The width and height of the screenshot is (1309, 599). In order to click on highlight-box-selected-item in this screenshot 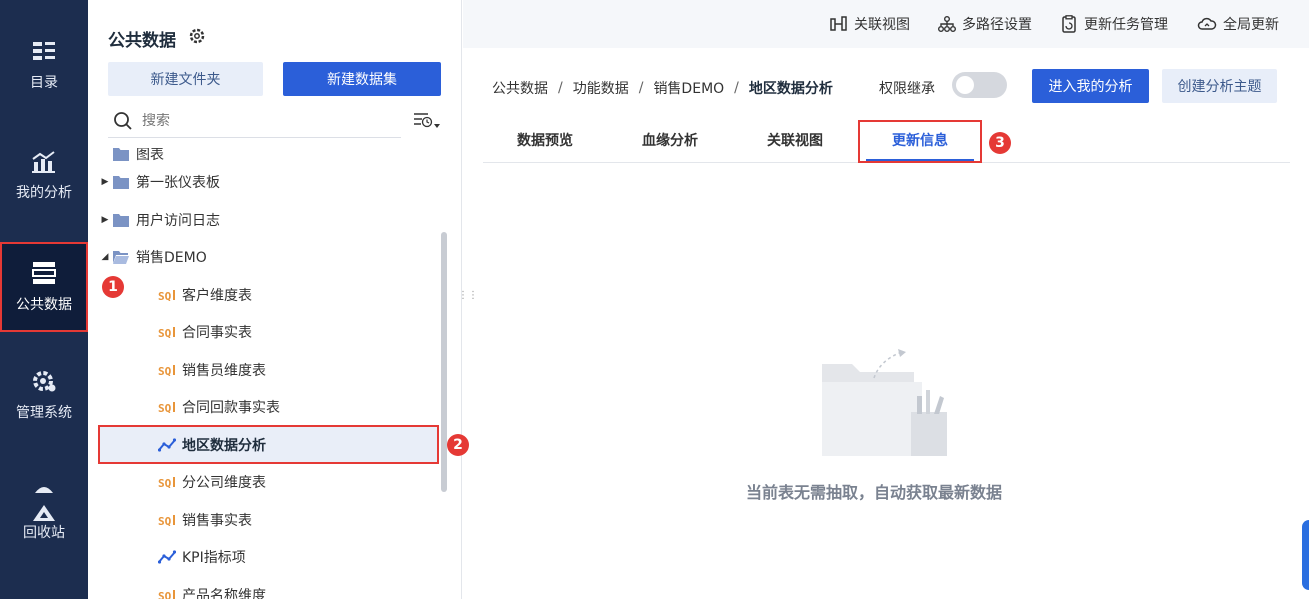, I will do `click(268, 444)`.